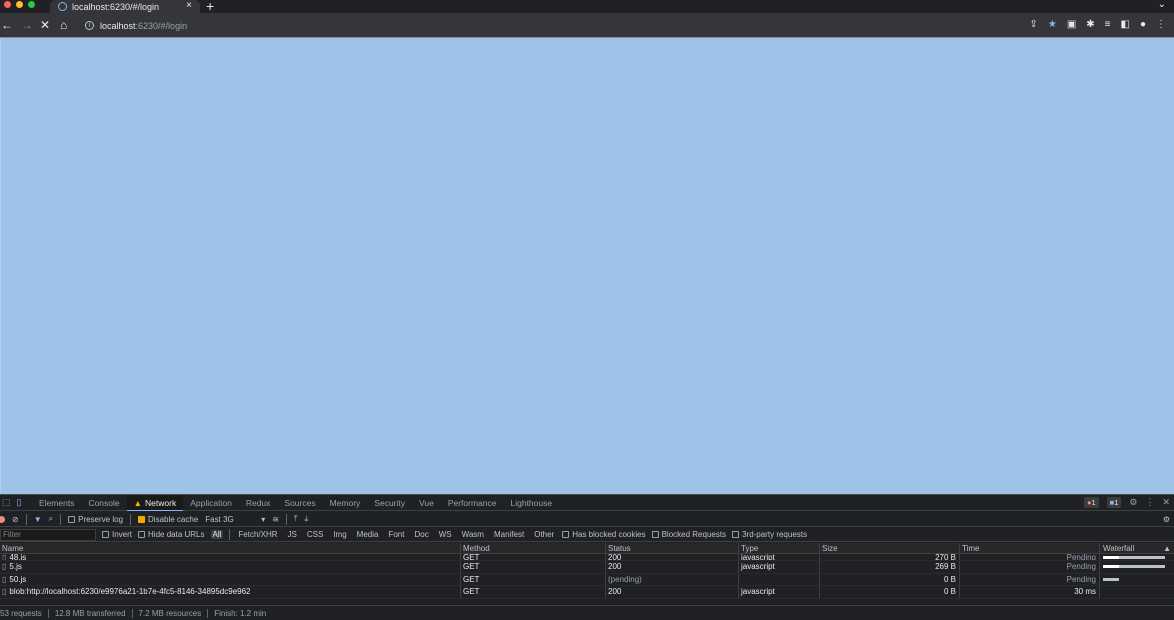 This screenshot has height=620, width=1174. Describe the element at coordinates (4, 579) in the screenshot. I see `file-icon: ▯` at that location.